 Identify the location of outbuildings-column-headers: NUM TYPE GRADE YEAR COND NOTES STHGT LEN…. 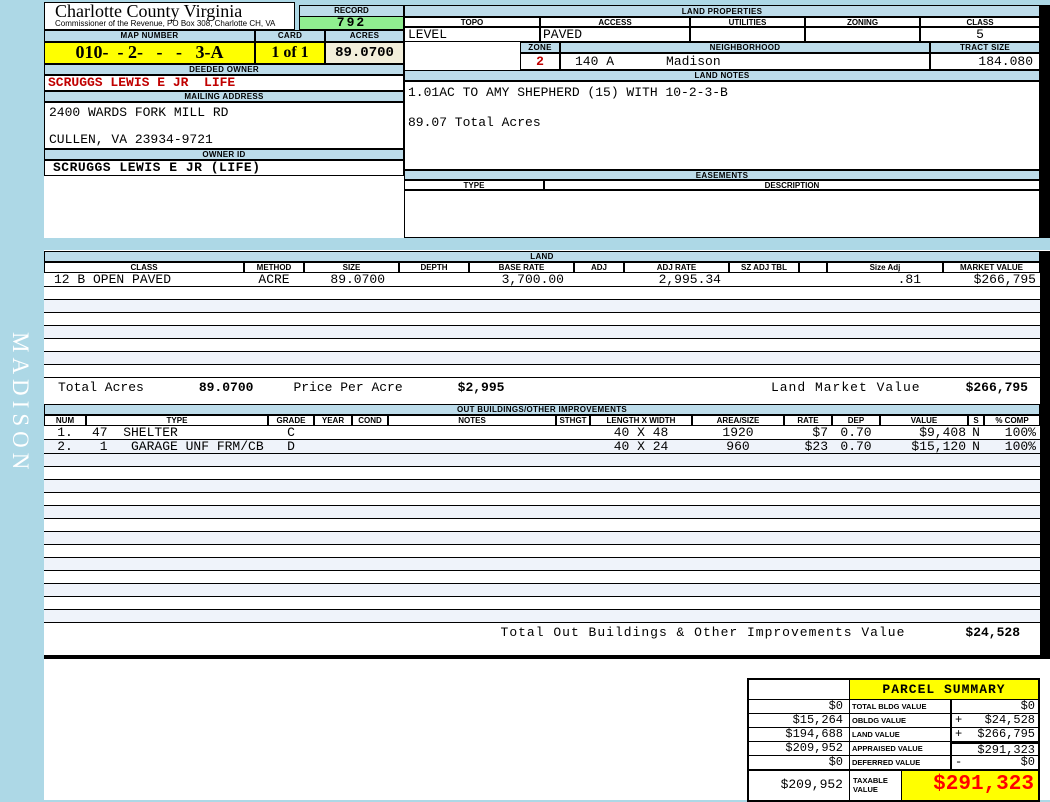
(542, 420).